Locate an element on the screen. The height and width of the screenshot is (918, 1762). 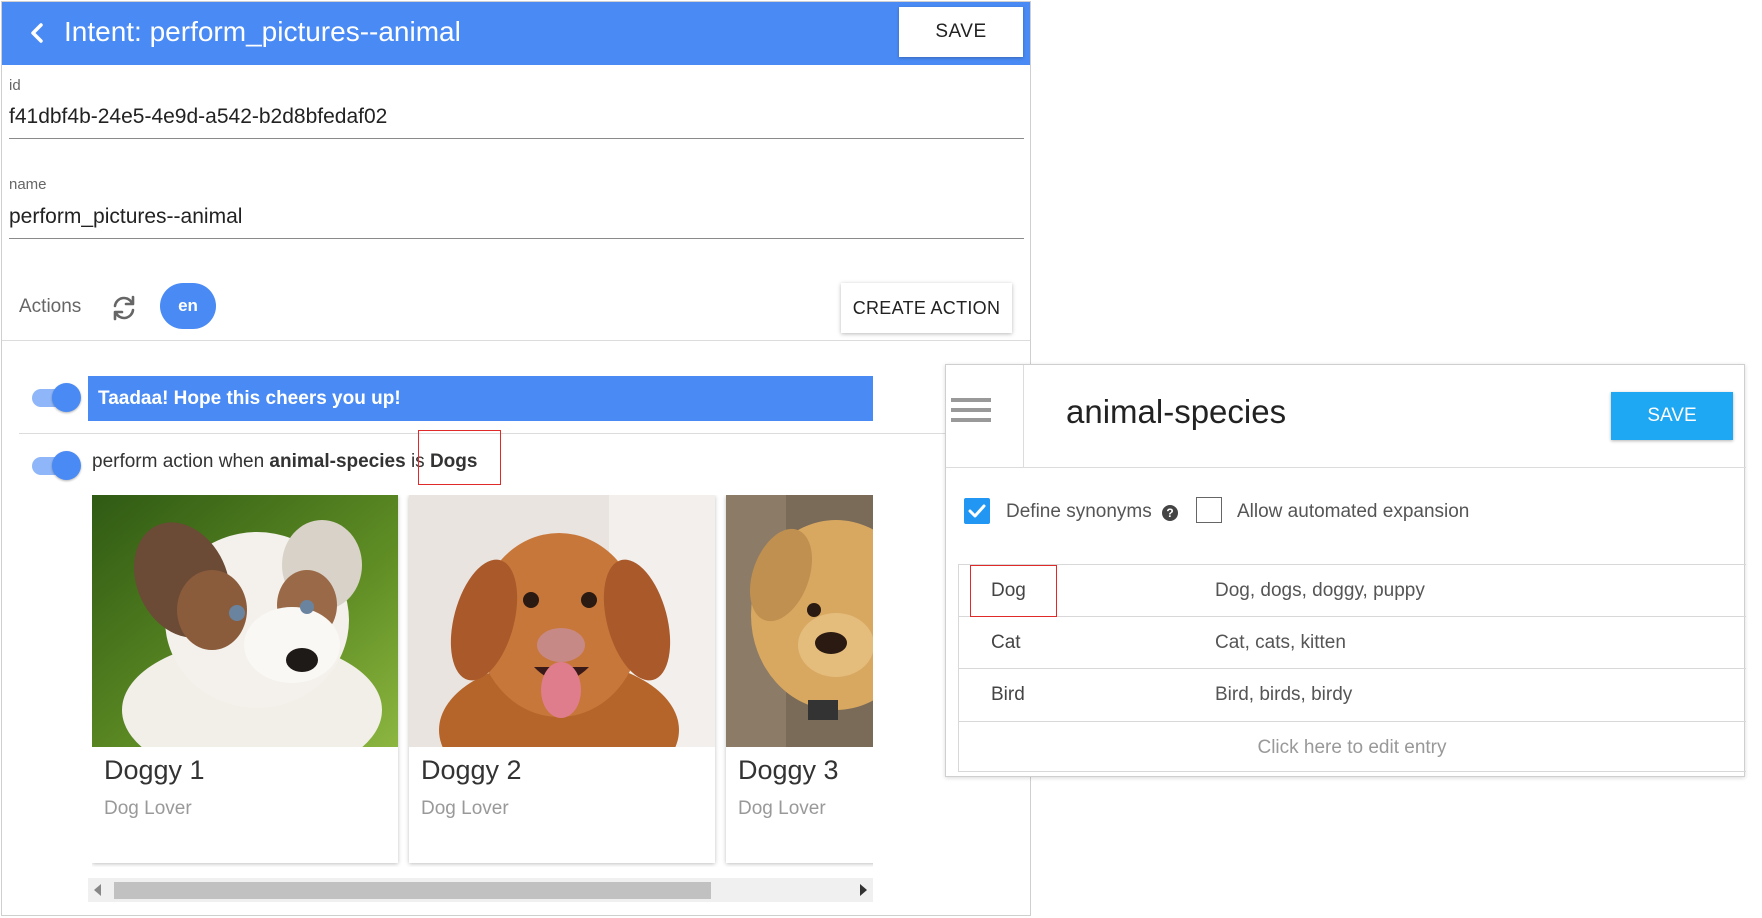
menu-divider is located at coordinates (1023, 416).